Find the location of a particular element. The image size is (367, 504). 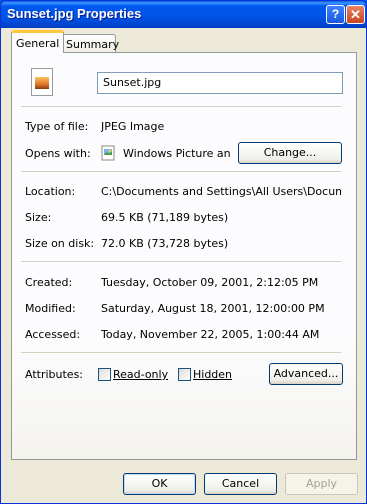

title-bar: Sunset.jpg Properties ? ✕ is located at coordinates (183, 14).